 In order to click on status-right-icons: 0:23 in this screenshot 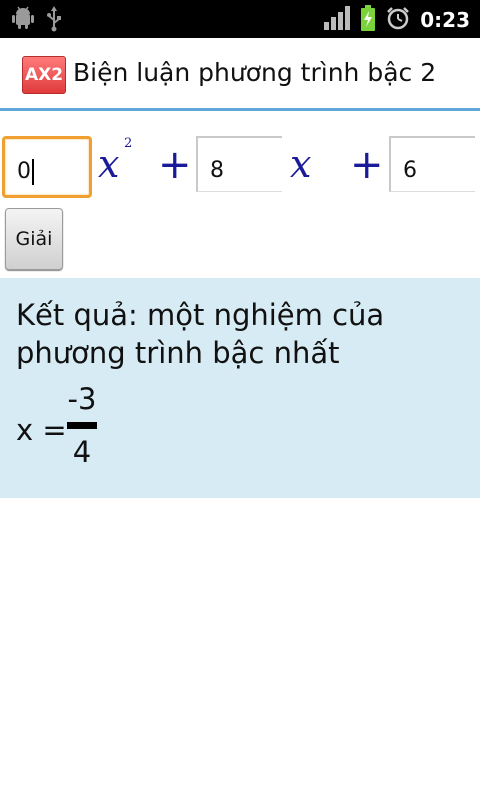, I will do `click(397, 20)`.